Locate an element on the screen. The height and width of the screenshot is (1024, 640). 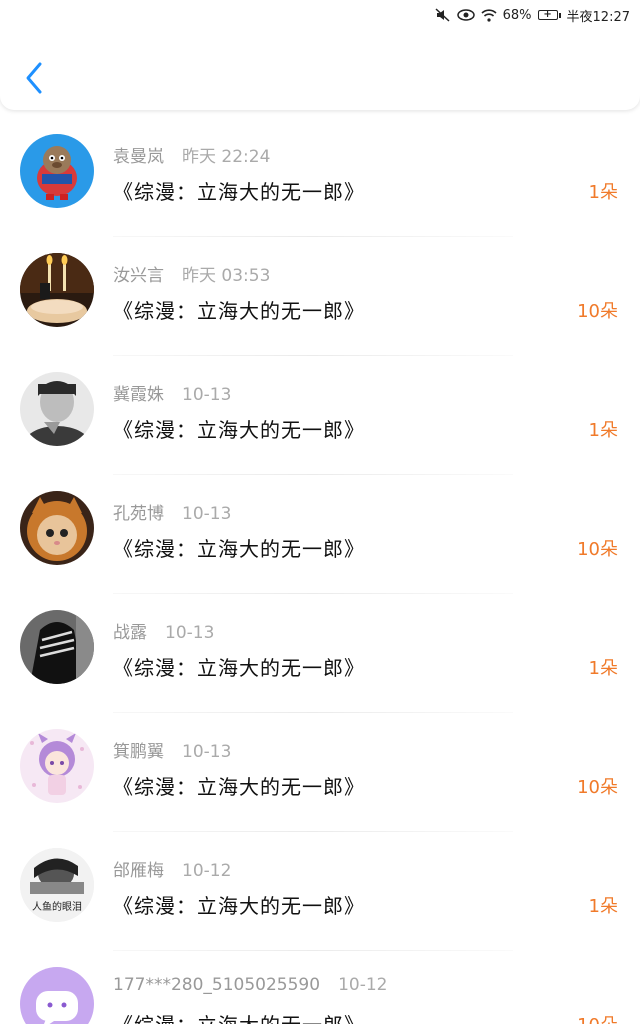
status-time: 半夜12:27 is located at coordinates (598, 17).